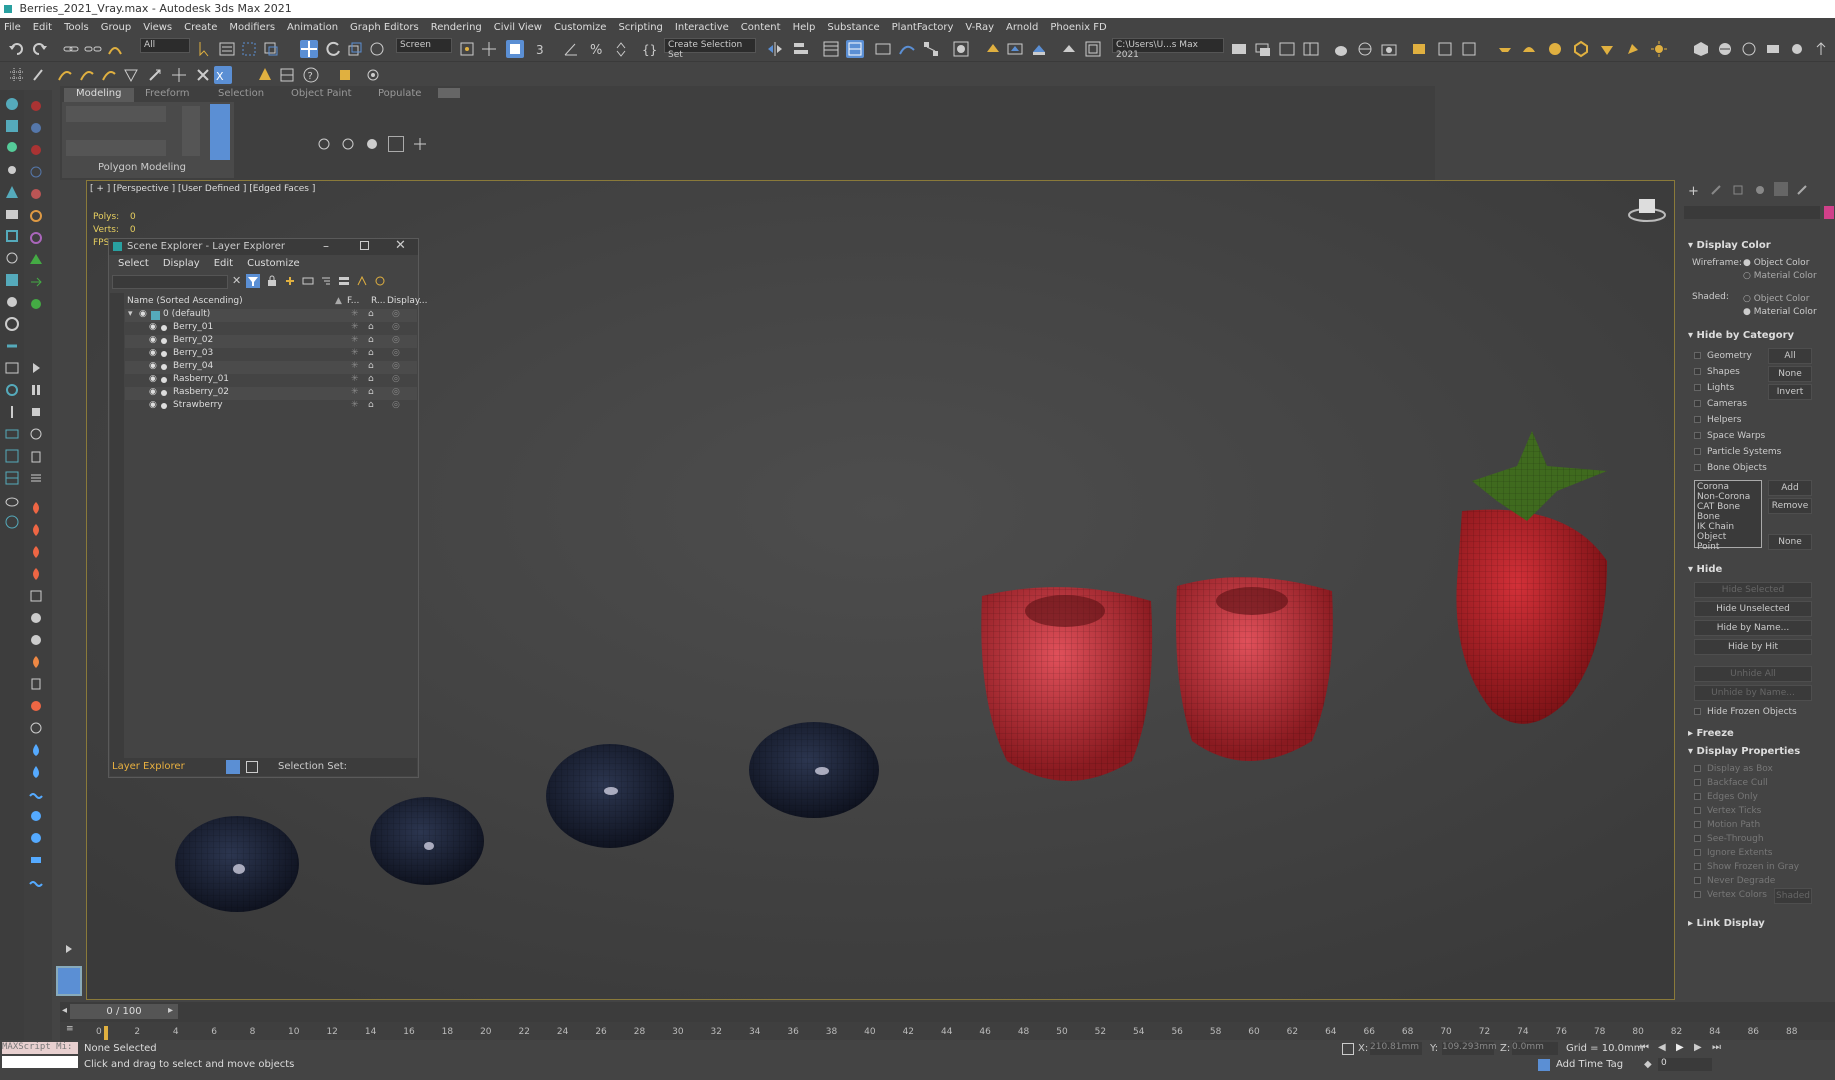  What do you see at coordinates (36, 304) in the screenshot?
I see `green-object-icon` at bounding box center [36, 304].